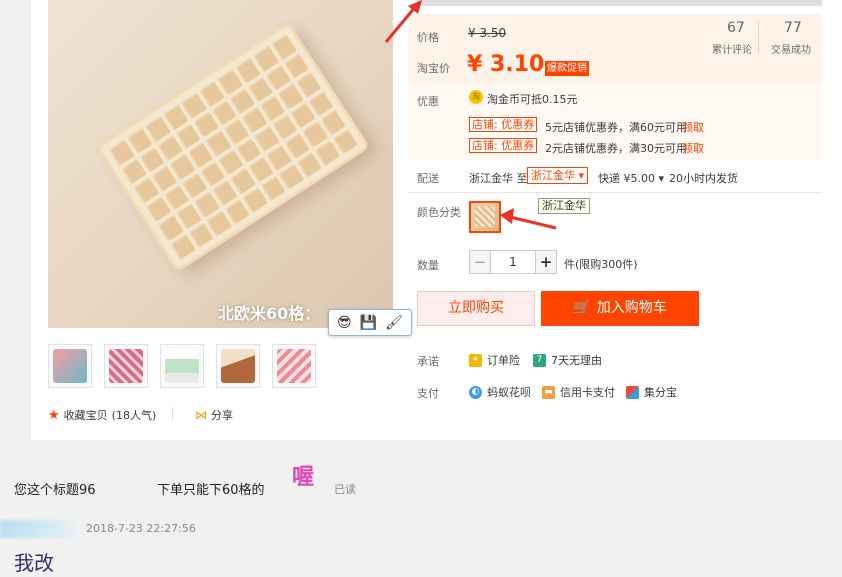 The image size is (842, 577). Describe the element at coordinates (616, 127) in the screenshot. I see `coupon-text: 5元店铺优惠券，满60元可用` at that location.